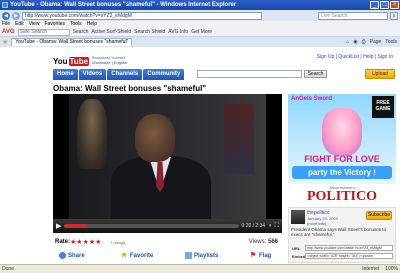 Image resolution: width=400 pixels, height=273 pixels. Describe the element at coordinates (63, 242) in the screenshot. I see `rate-label: Rate:` at that location.